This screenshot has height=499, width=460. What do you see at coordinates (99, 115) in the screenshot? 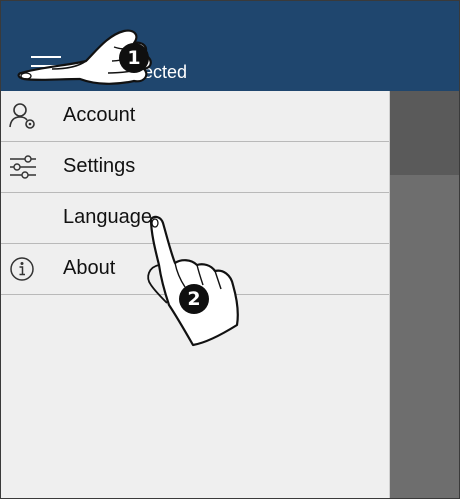
I see `menu-item-label: Account` at bounding box center [99, 115].